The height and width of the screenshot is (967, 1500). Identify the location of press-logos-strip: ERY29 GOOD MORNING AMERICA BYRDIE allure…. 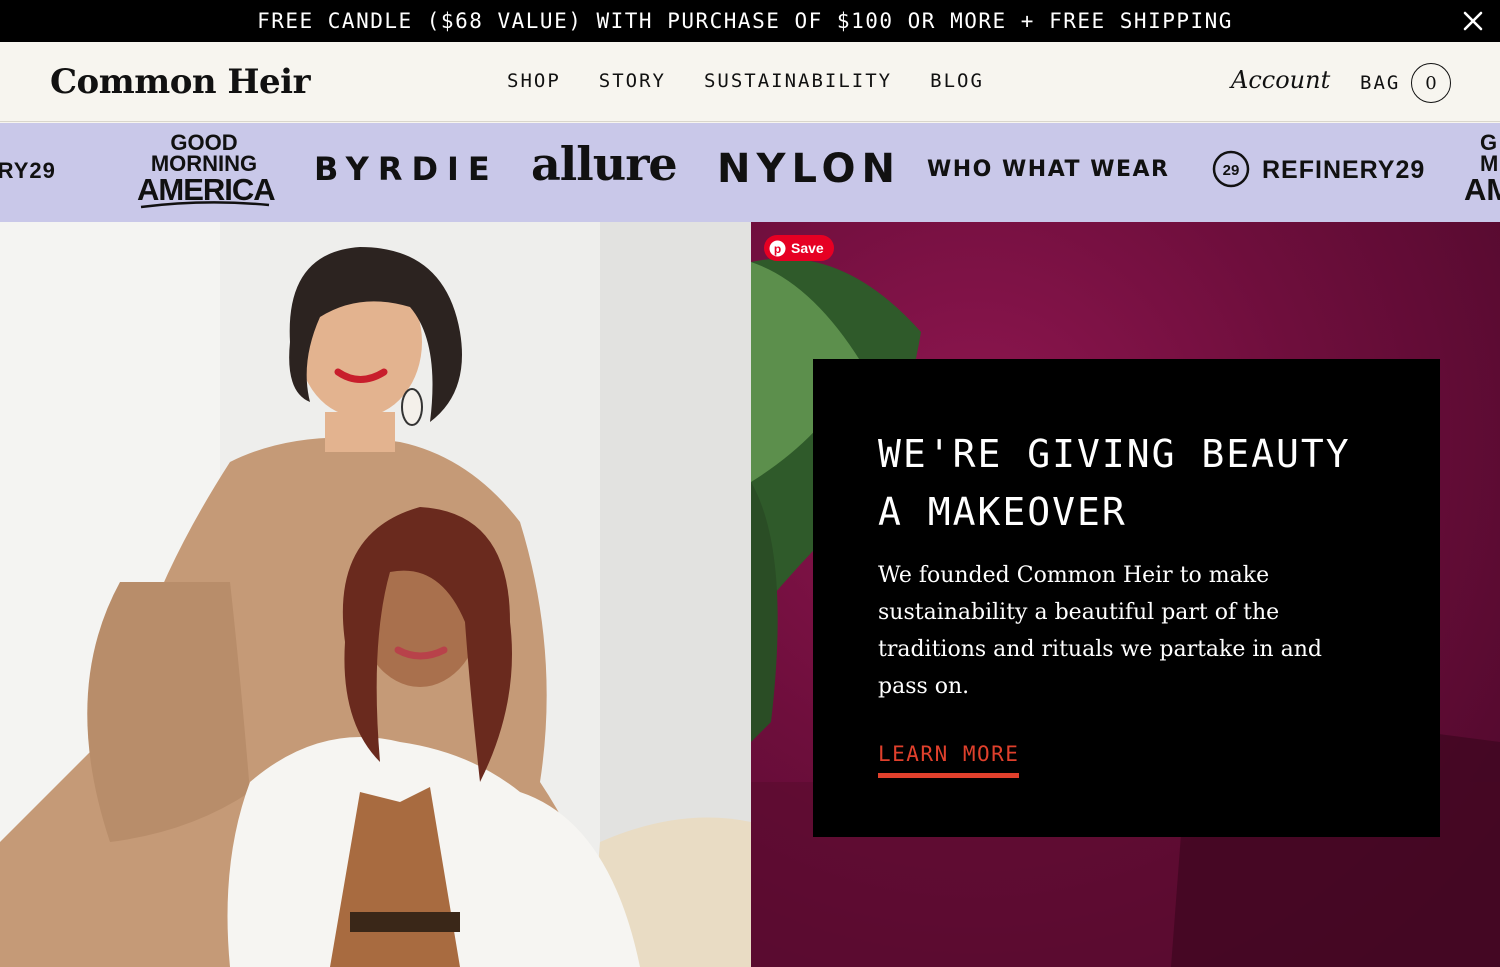
(750, 172).